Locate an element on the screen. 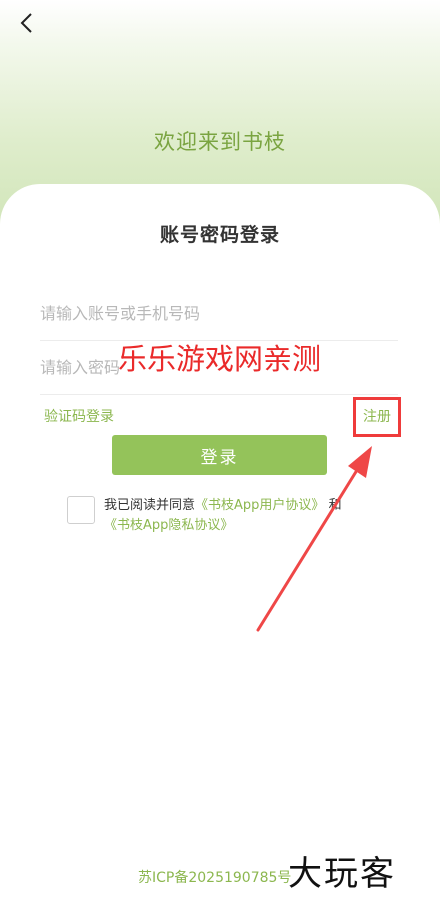  agreement-text-line2: 《书枝App隐私协议》 is located at coordinates (168, 523).